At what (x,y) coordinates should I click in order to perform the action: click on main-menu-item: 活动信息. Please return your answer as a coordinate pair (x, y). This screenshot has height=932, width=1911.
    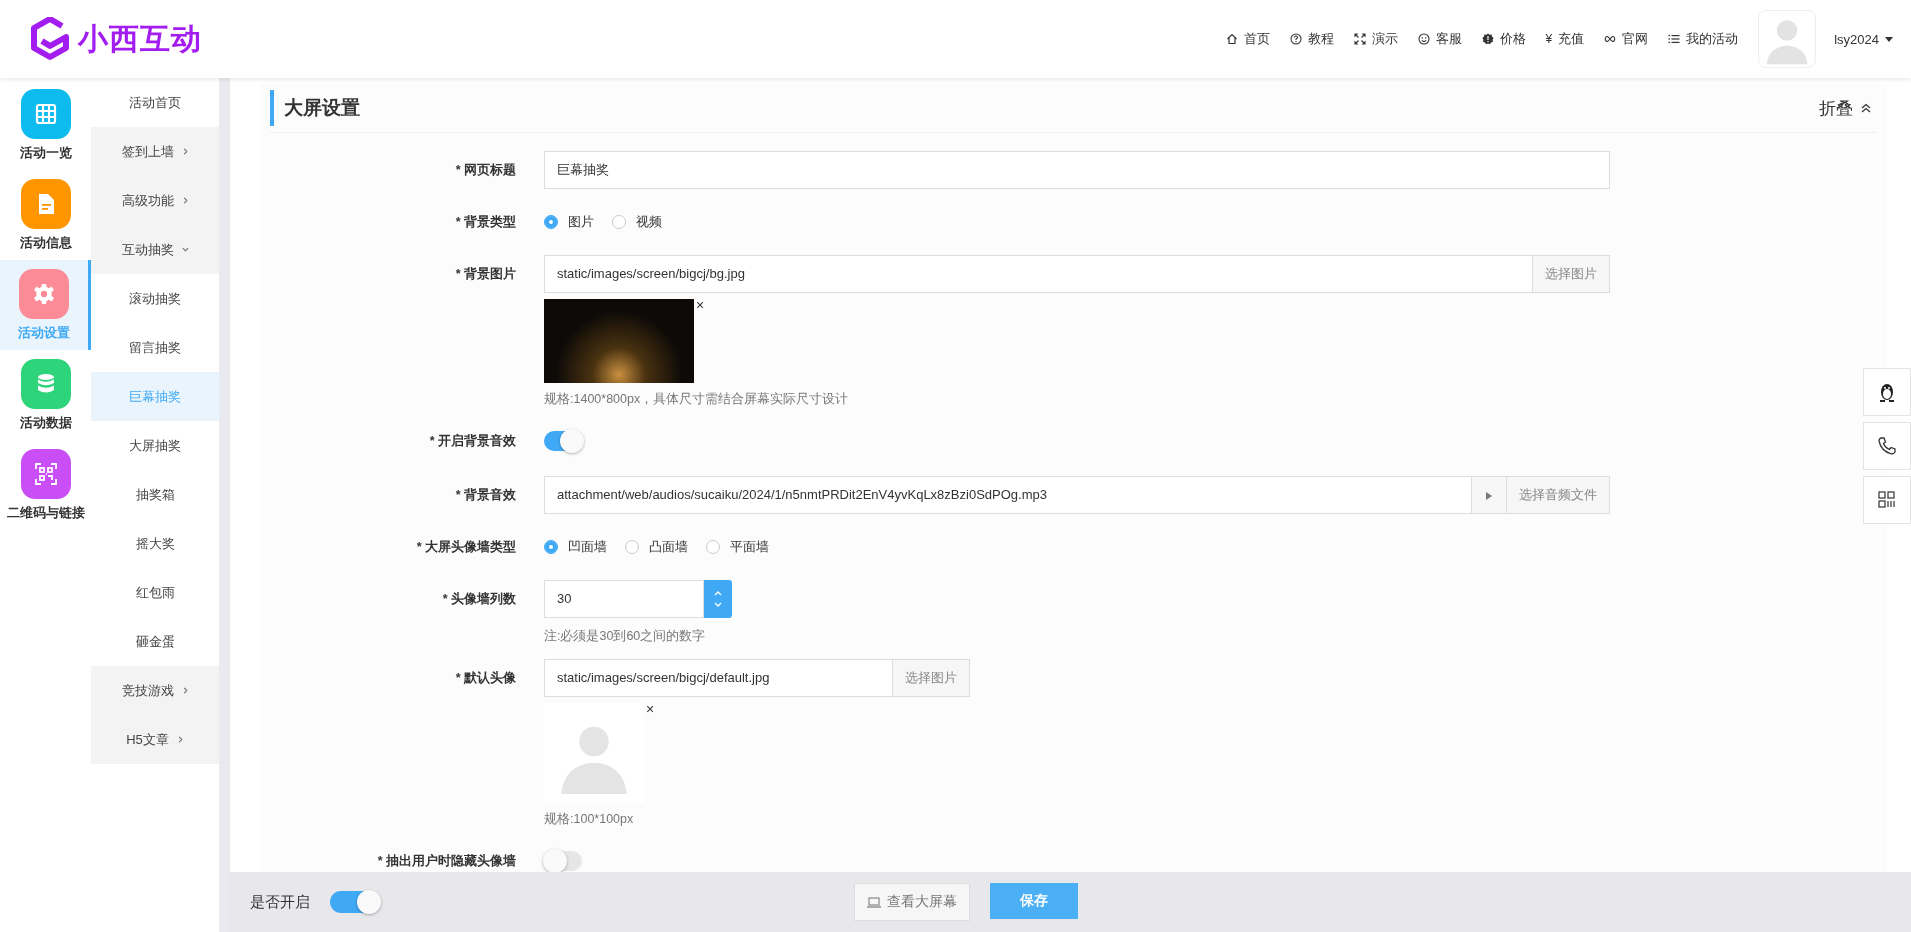
    Looking at the image, I should click on (45, 215).